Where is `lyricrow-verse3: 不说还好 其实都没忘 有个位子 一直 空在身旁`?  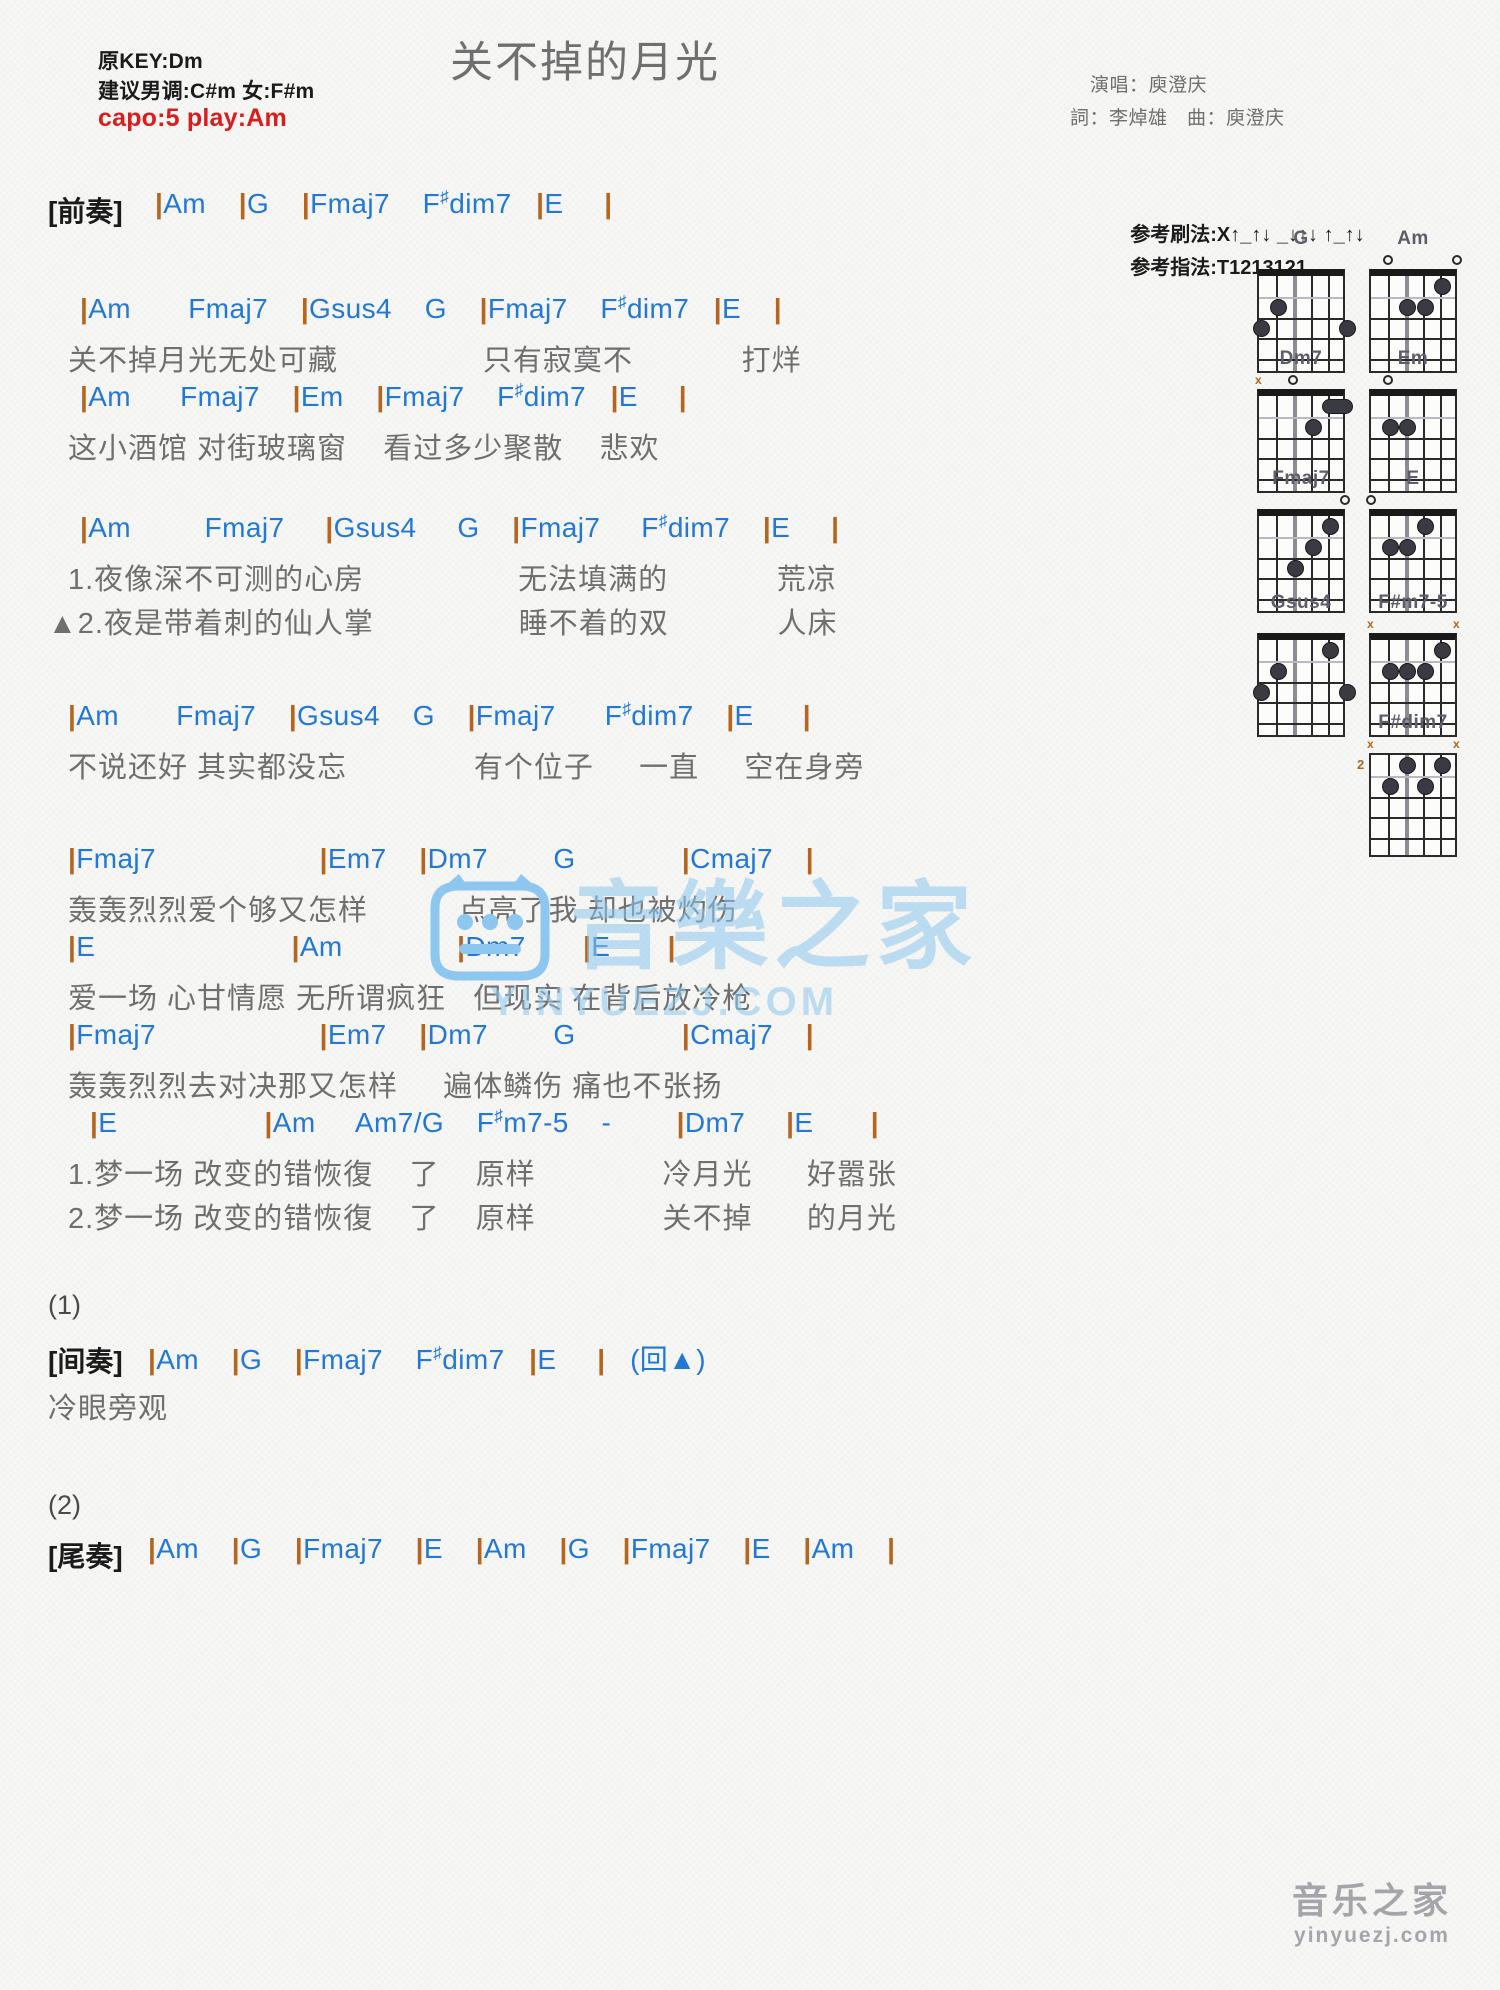
lyricrow-verse3: 不说还好 其实都没忘 有个位子 一直 空在身旁 is located at coordinates (466, 768).